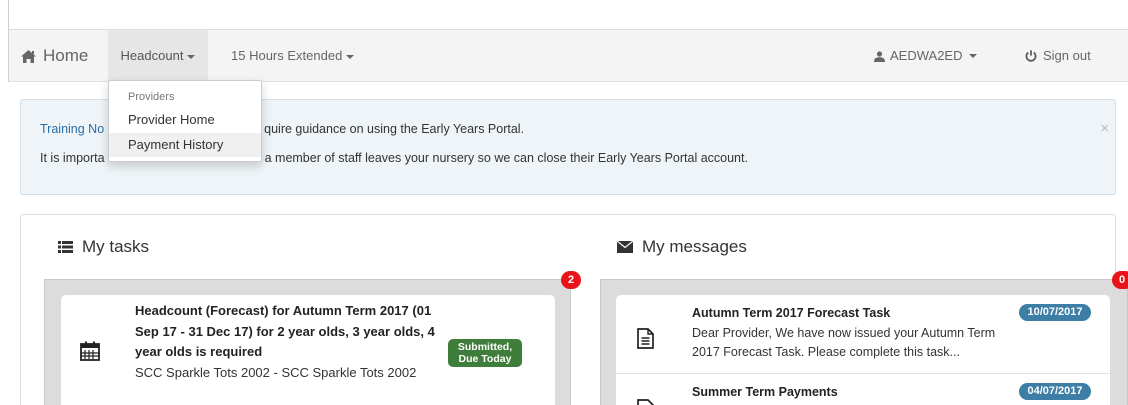 The image size is (1128, 405). What do you see at coordinates (625, 247) in the screenshot?
I see `envelope-icon` at bounding box center [625, 247].